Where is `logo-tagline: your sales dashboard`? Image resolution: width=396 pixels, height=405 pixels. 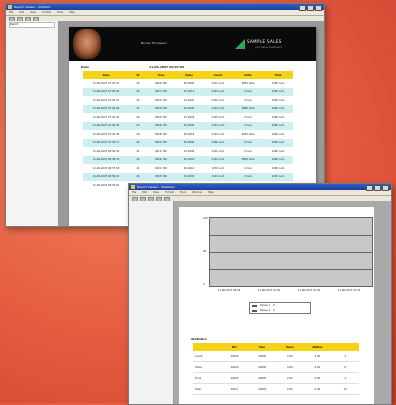 logo-tagline: your sales dashboard is located at coordinates (268, 47).